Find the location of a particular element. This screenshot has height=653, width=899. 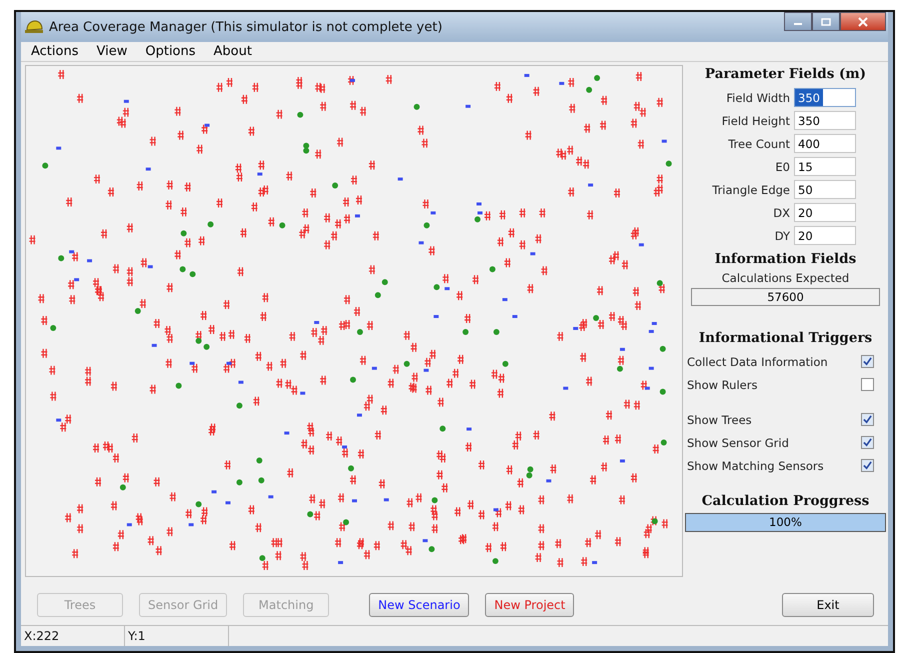

field-label: Field Height is located at coordinates (756, 121).